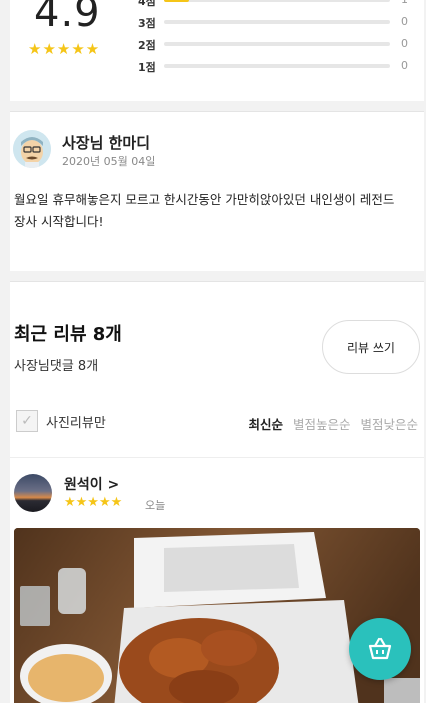  What do you see at coordinates (389, 423) in the screenshot?
I see `sort-tab-rating-low: 별점낮은순` at bounding box center [389, 423].